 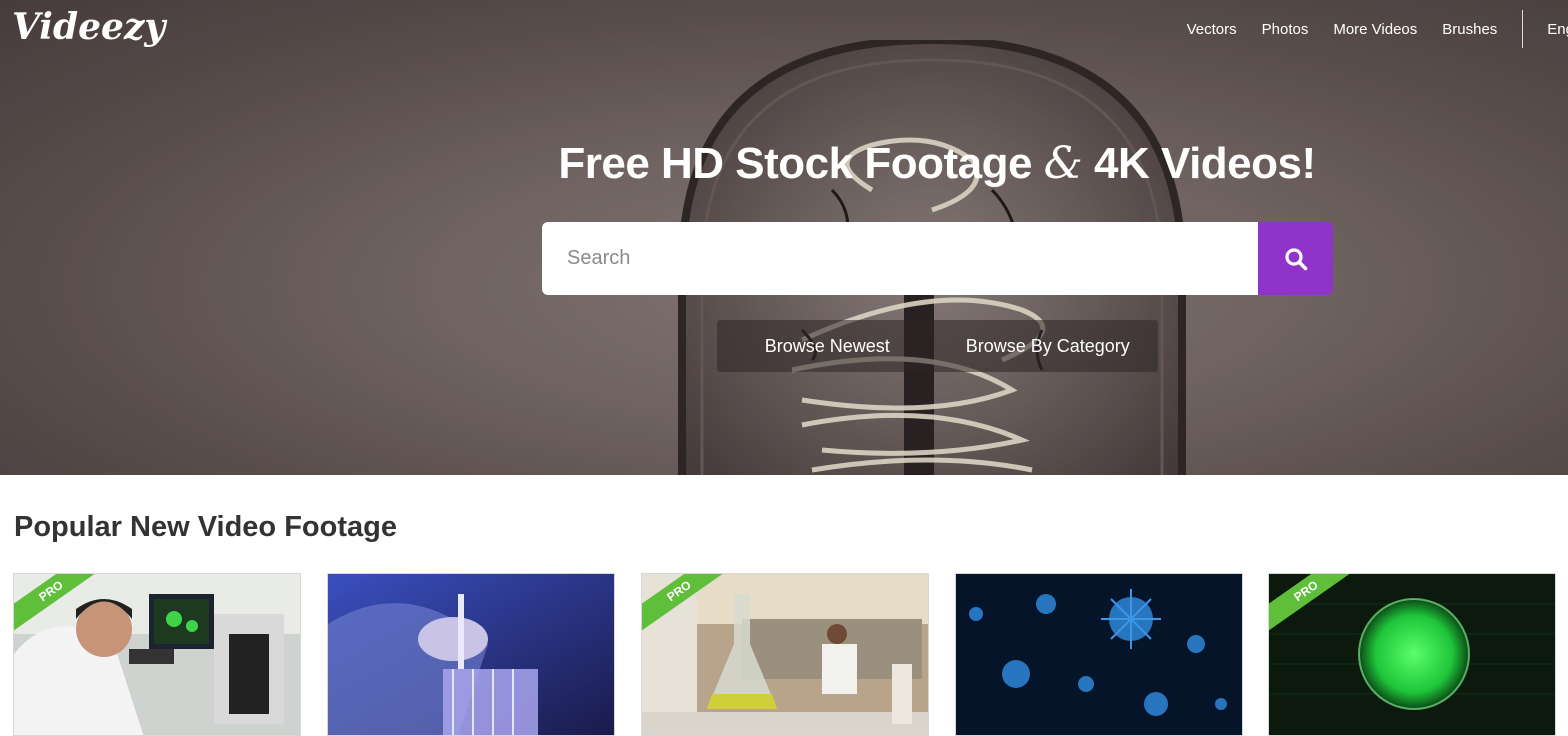 I want to click on hero-headline: Free HD Stock Footage & 4K Videos!, so click(x=937, y=163).